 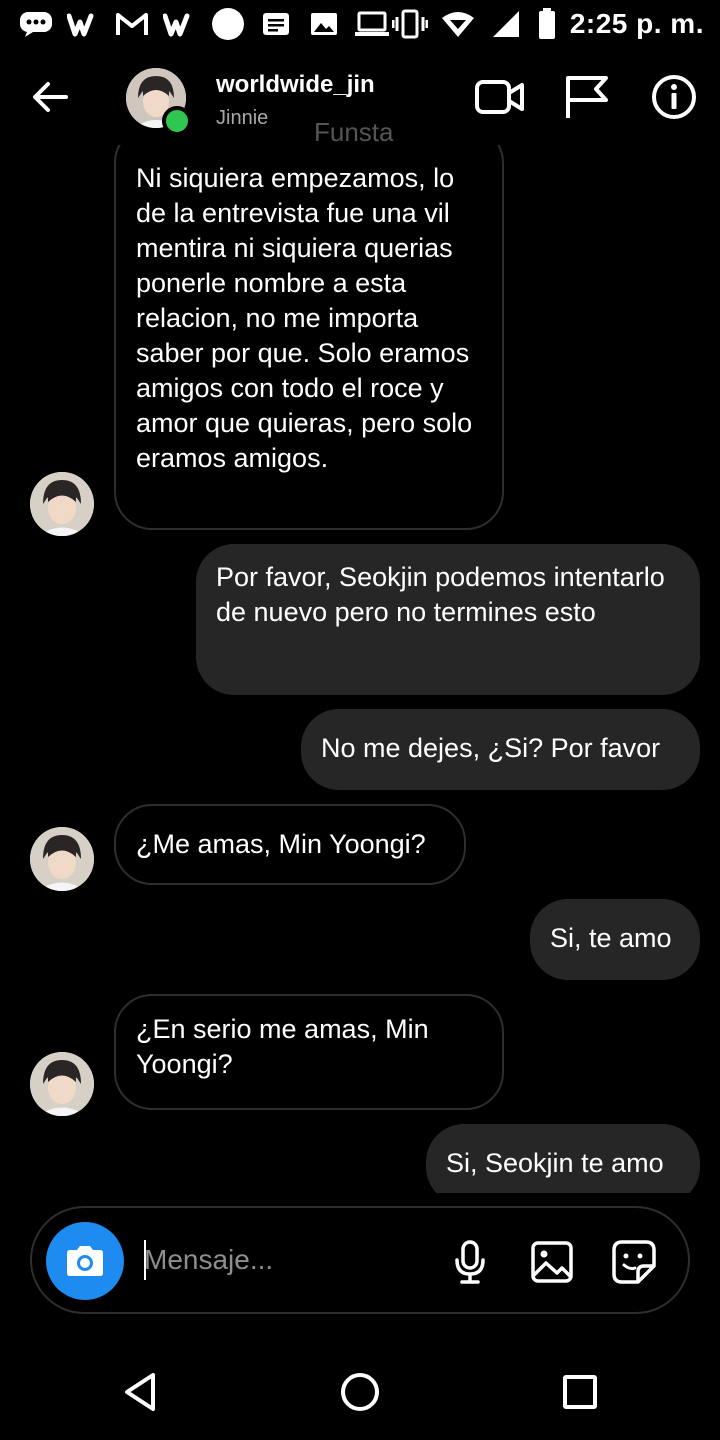 I want to click on vibrate-icon, so click(x=409, y=24).